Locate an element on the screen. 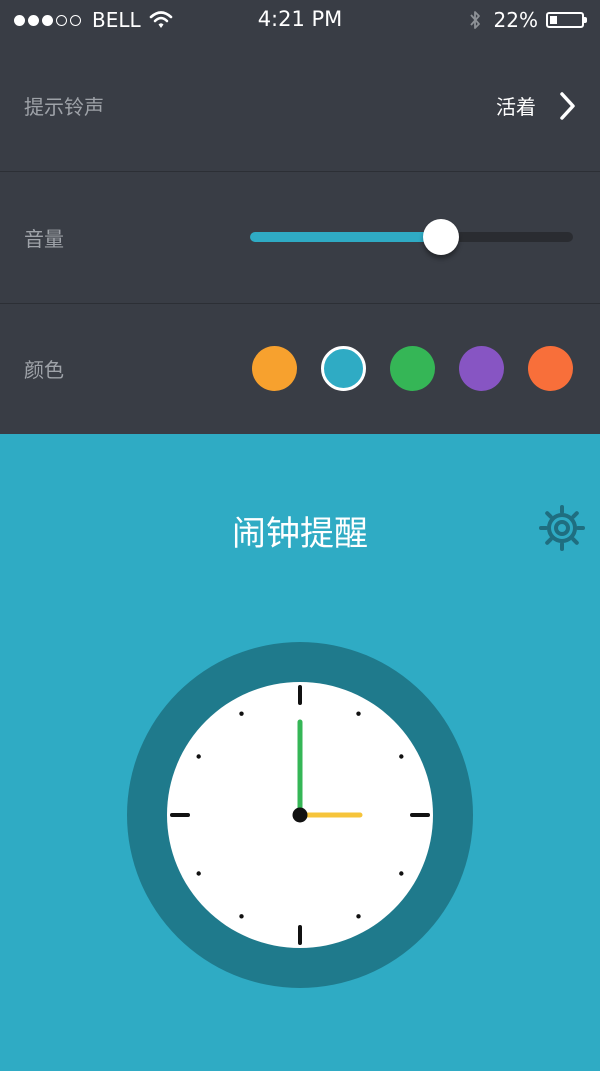  color-row: 颜色 is located at coordinates (300, 368).